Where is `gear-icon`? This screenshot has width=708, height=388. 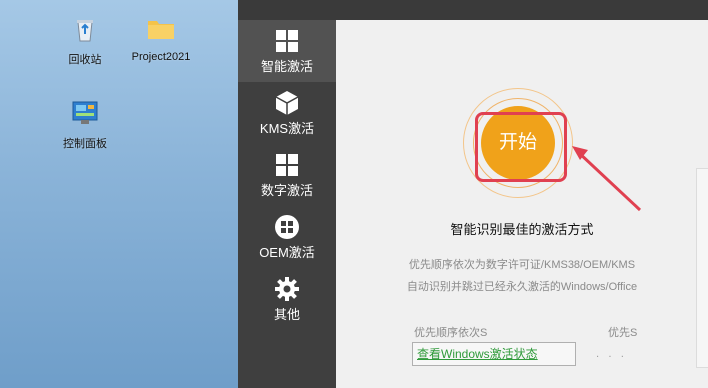 gear-icon is located at coordinates (287, 289).